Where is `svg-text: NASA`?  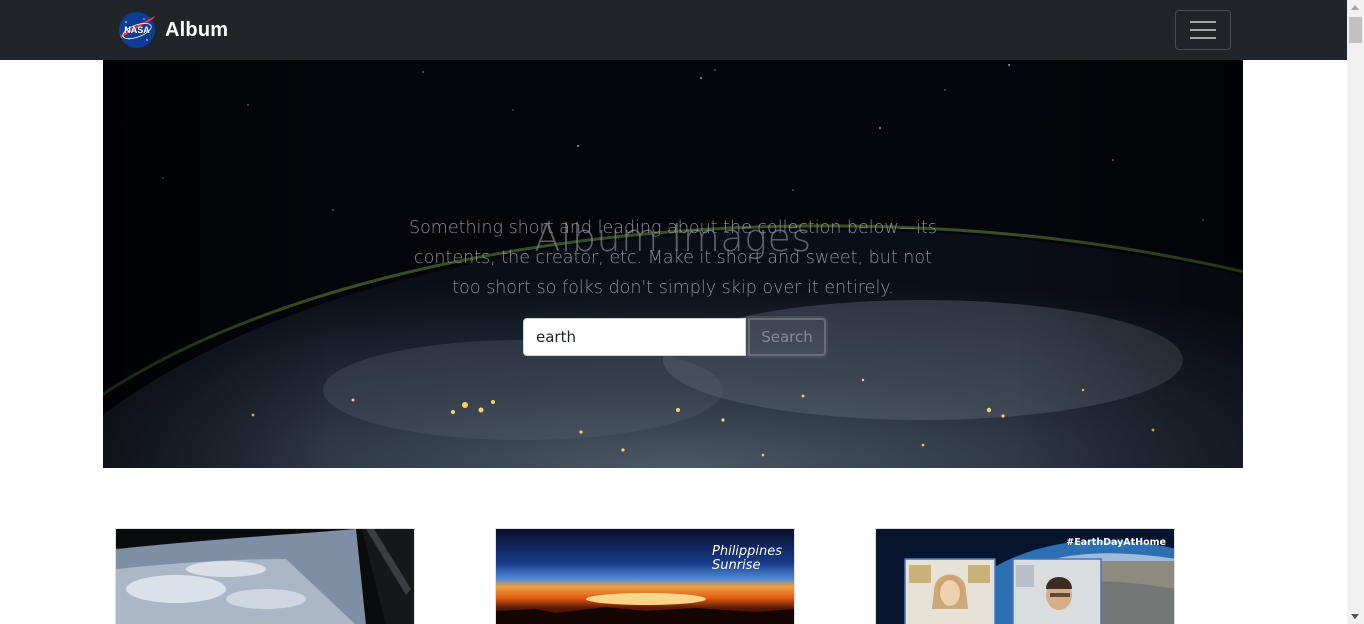 svg-text: NASA is located at coordinates (137, 30).